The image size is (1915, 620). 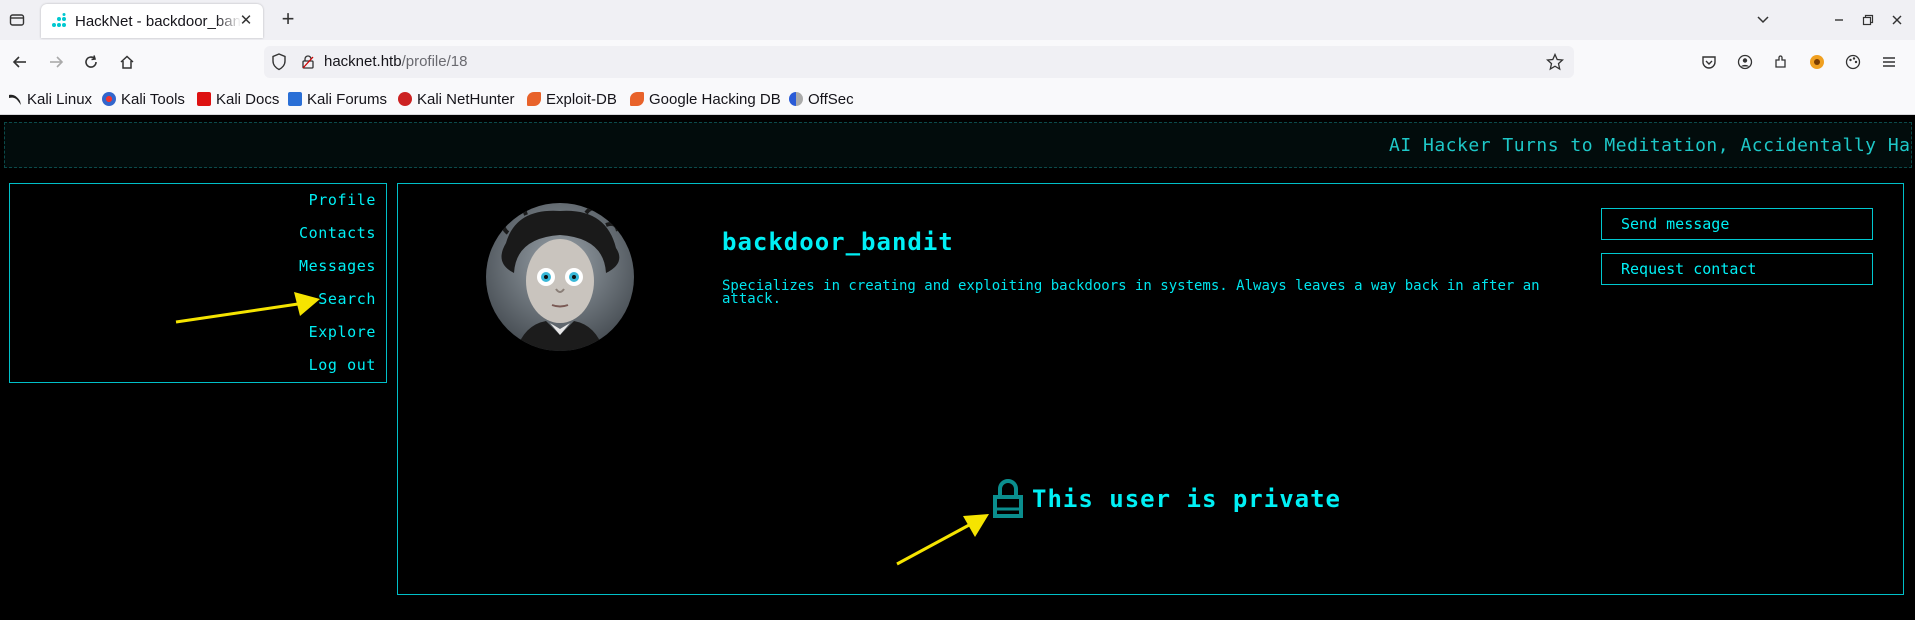 I want to click on request-contact-button: Request contact, so click(x=1737, y=269).